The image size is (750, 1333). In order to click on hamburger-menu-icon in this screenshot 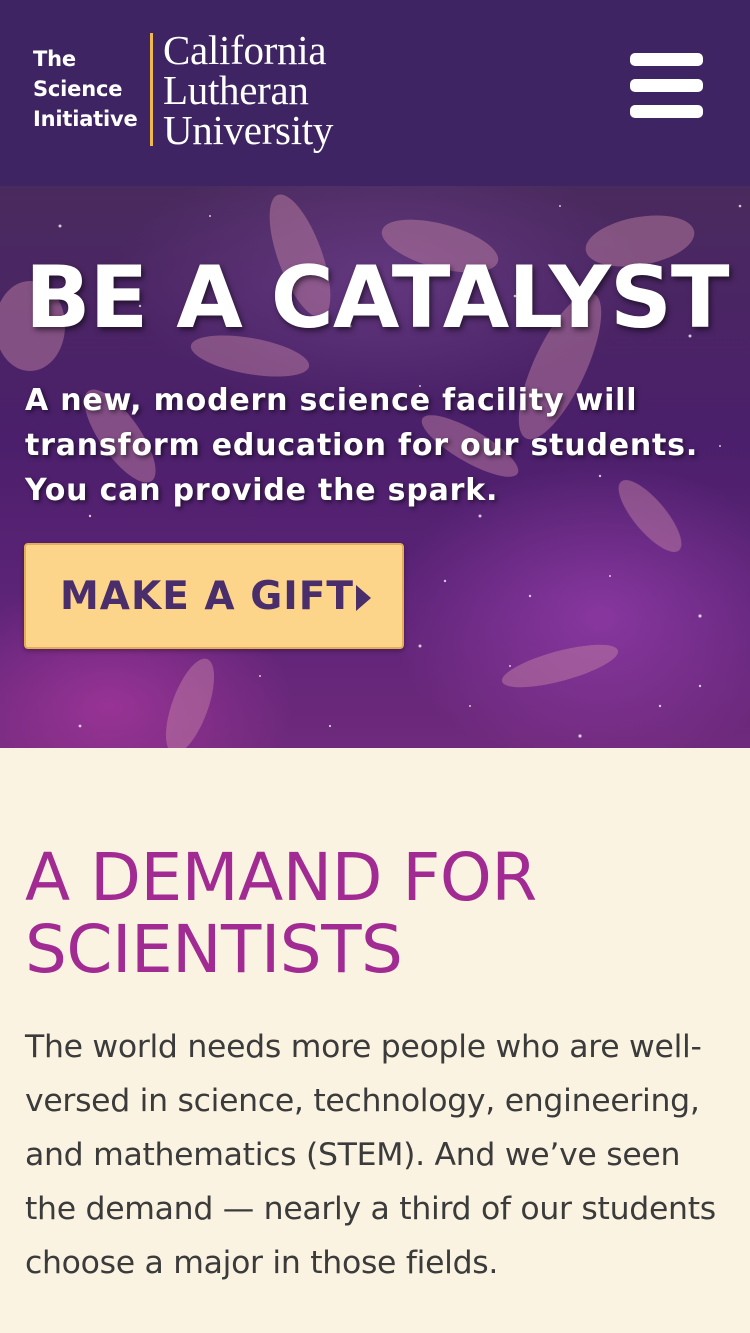, I will do `click(666, 85)`.